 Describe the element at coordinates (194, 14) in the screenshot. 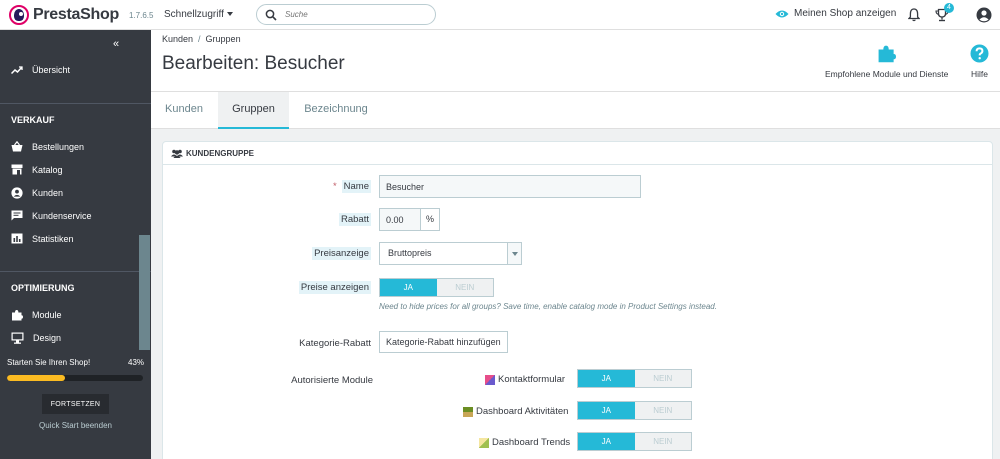

I see `quick-access-label: Schnellzugriff` at that location.